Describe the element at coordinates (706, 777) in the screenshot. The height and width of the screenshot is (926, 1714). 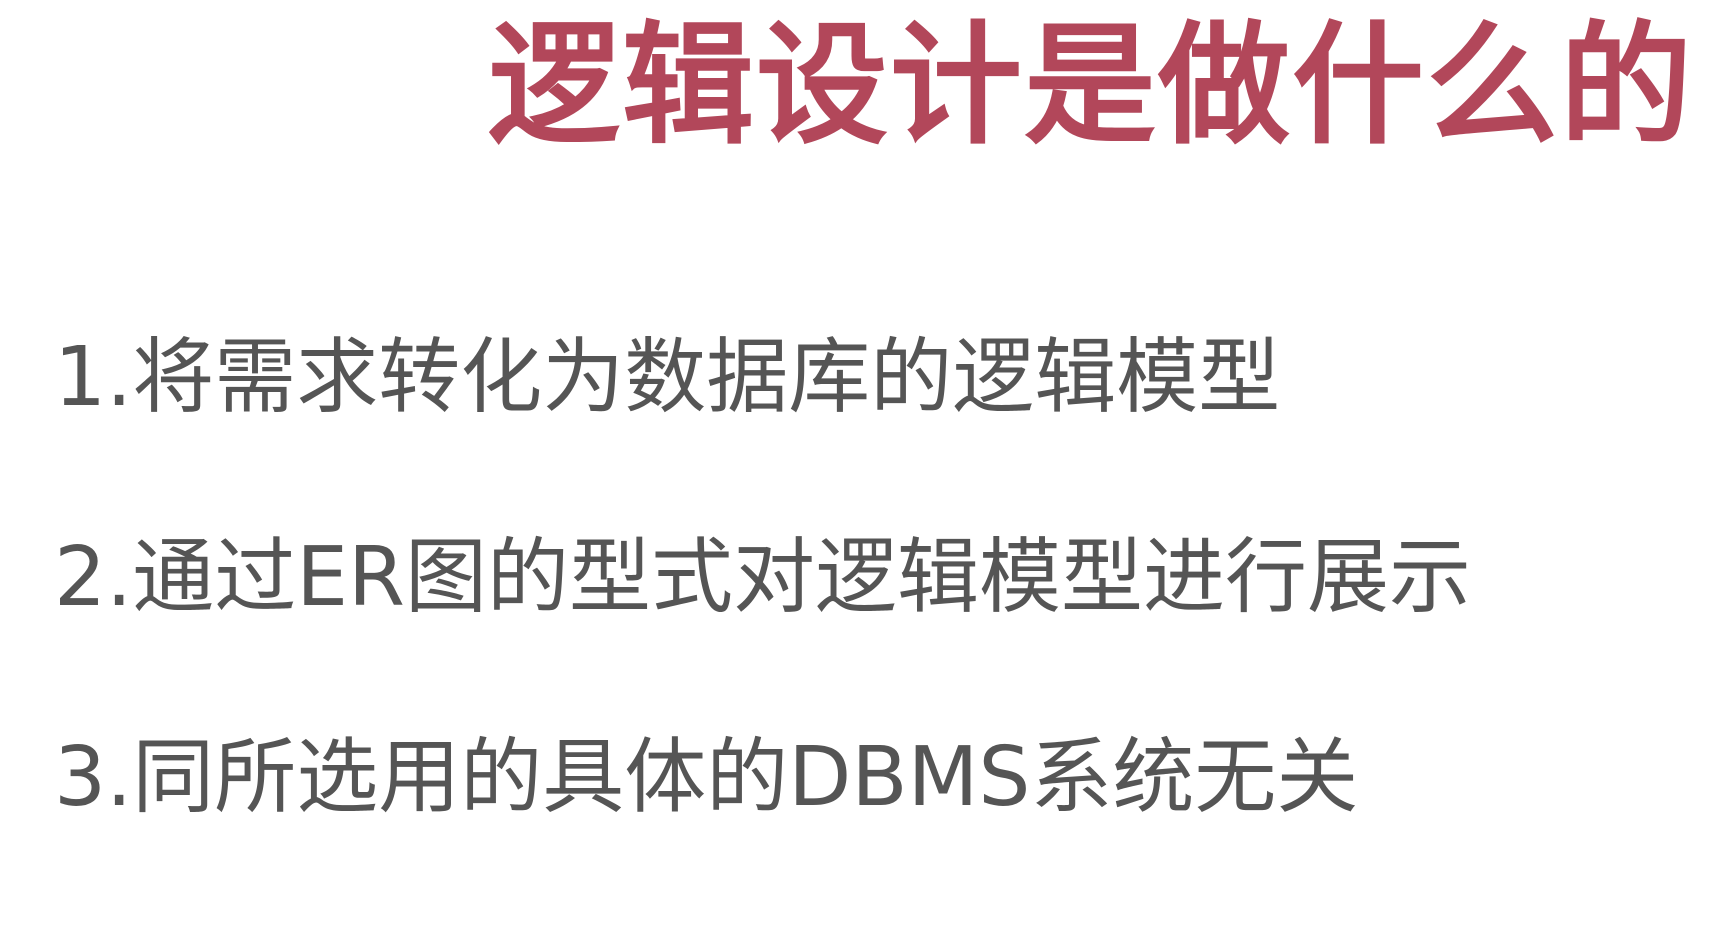
I see `point-item-3: 3.同所选用的具体的DBMS系统无关` at that location.